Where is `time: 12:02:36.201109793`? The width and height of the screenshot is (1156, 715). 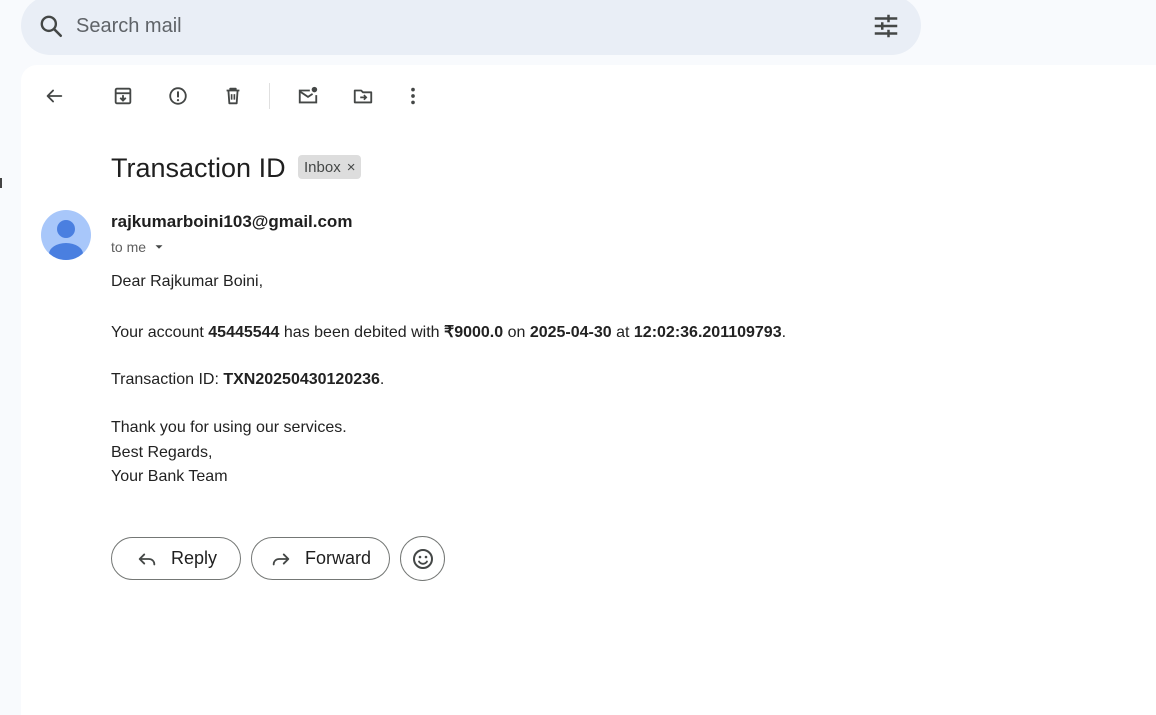 time: 12:02:36.201109793 is located at coordinates (707, 332).